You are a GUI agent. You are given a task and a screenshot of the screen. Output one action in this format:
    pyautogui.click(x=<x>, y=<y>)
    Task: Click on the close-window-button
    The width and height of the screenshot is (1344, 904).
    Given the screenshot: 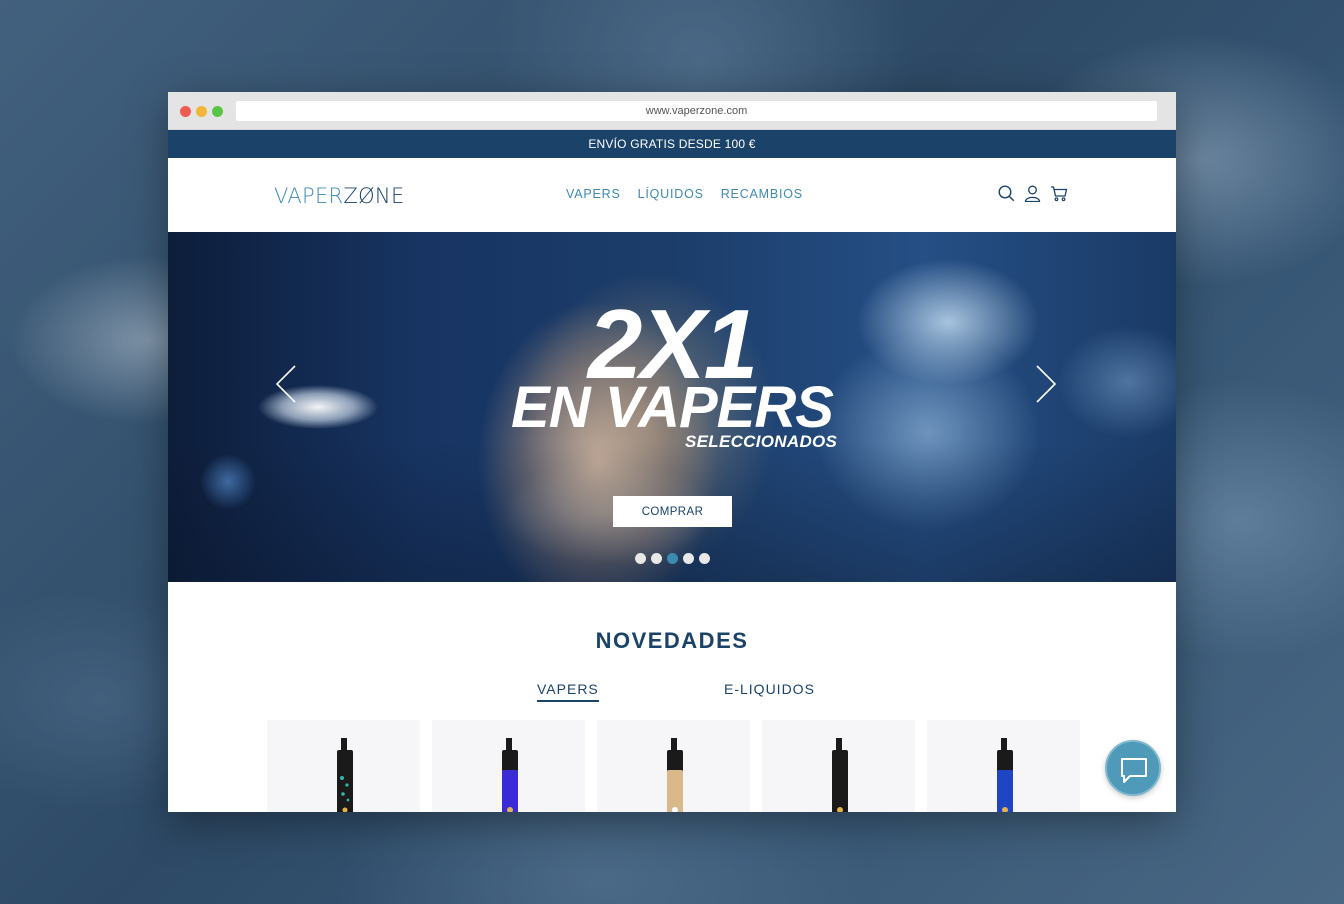 What is the action you would take?
    pyautogui.click(x=185, y=111)
    